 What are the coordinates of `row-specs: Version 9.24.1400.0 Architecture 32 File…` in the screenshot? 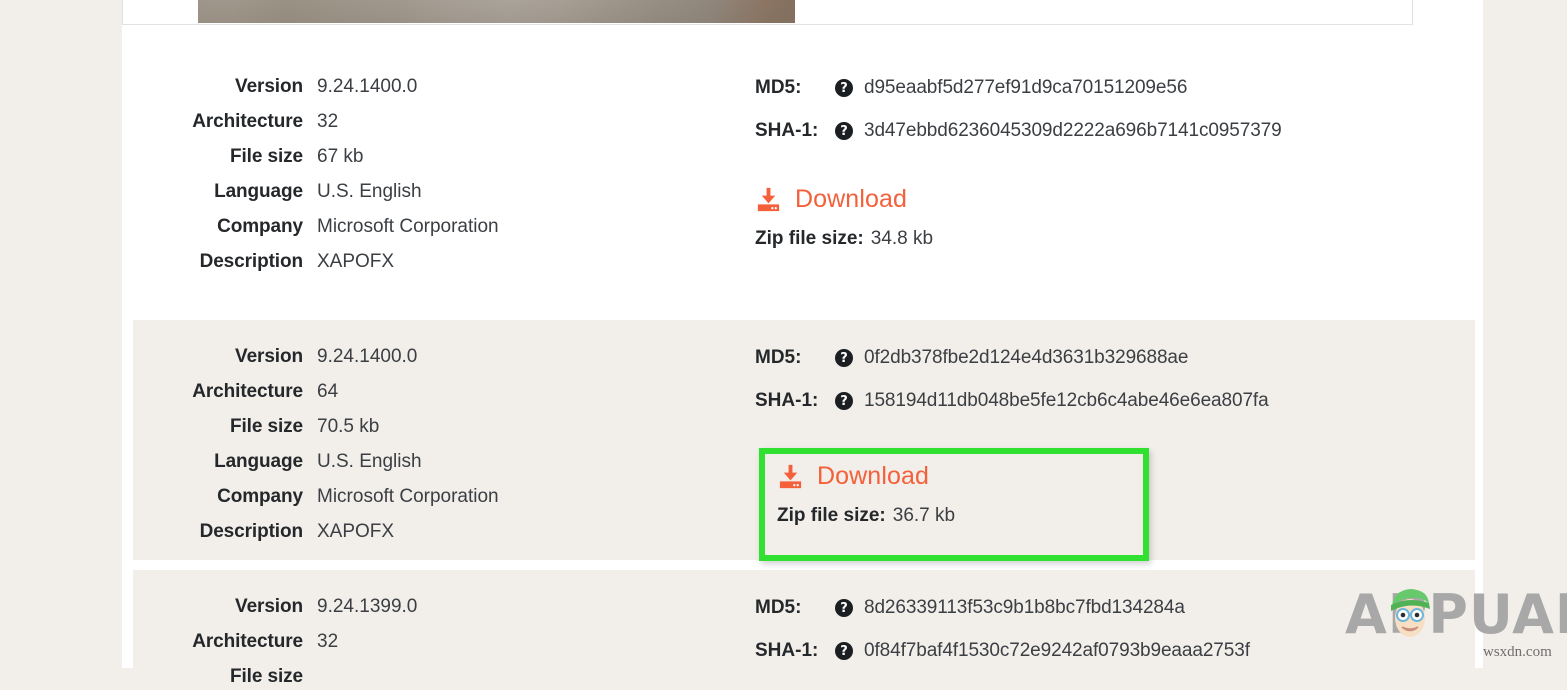 It's located at (428, 174).